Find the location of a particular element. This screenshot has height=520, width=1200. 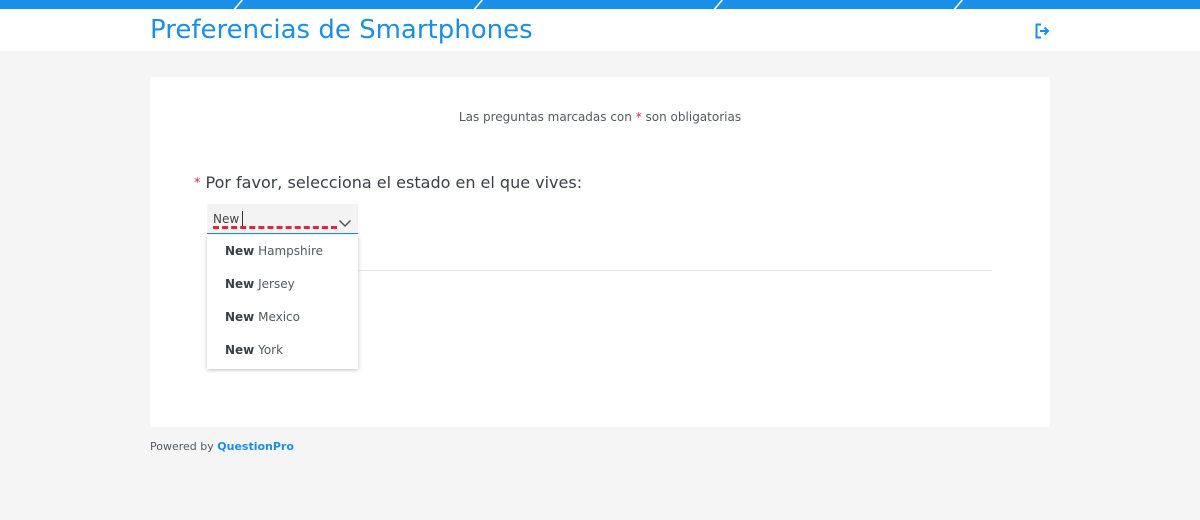

dropdown-option-new-york: New York is located at coordinates (282, 350).